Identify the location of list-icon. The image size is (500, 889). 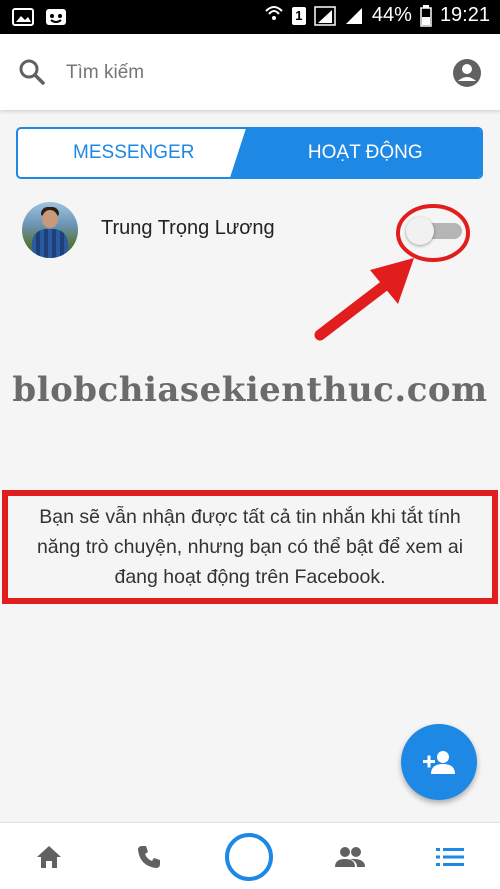
(450, 856).